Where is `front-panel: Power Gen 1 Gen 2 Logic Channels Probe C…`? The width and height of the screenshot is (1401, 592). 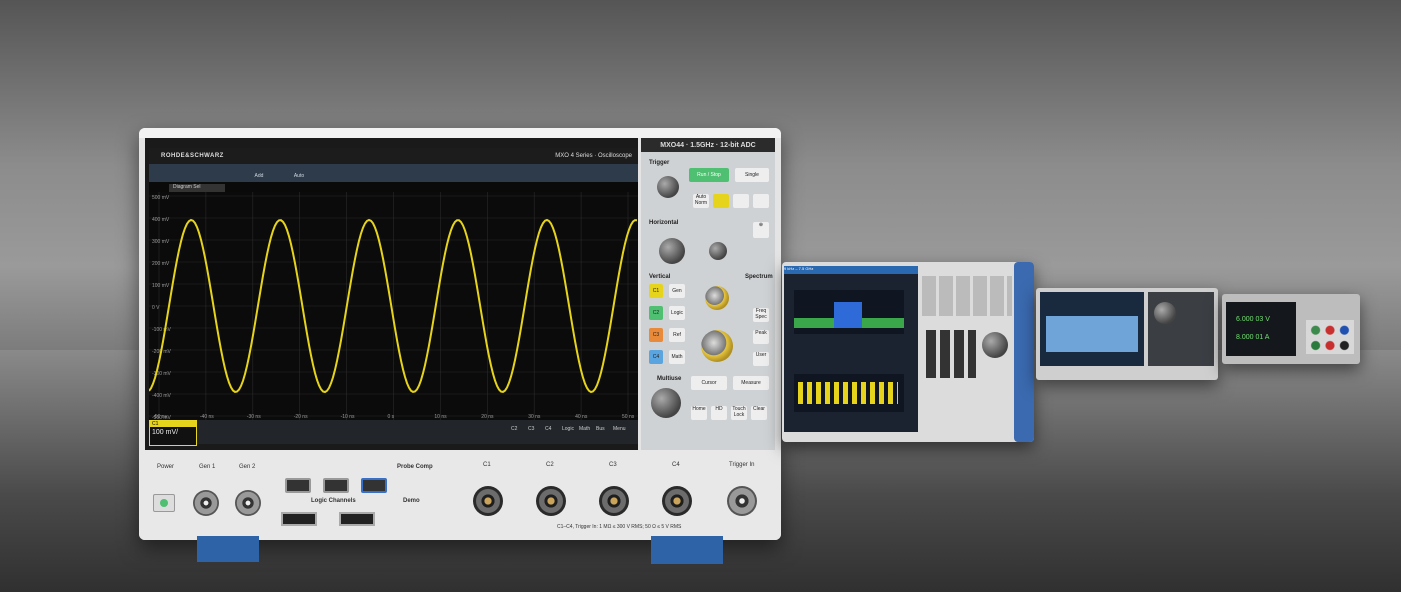
front-panel: Power Gen 1 Gen 2 Logic Channels Probe C… is located at coordinates (460, 495).